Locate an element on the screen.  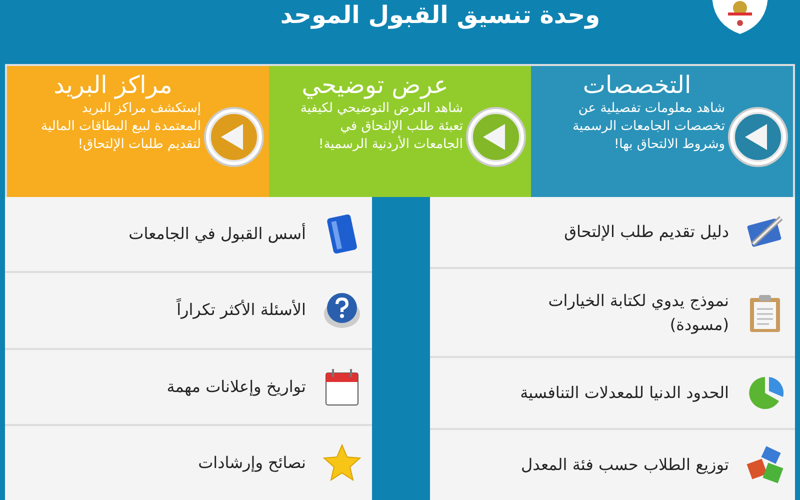
menu-link: نصائح وإرشادات is located at coordinates (188, 463).